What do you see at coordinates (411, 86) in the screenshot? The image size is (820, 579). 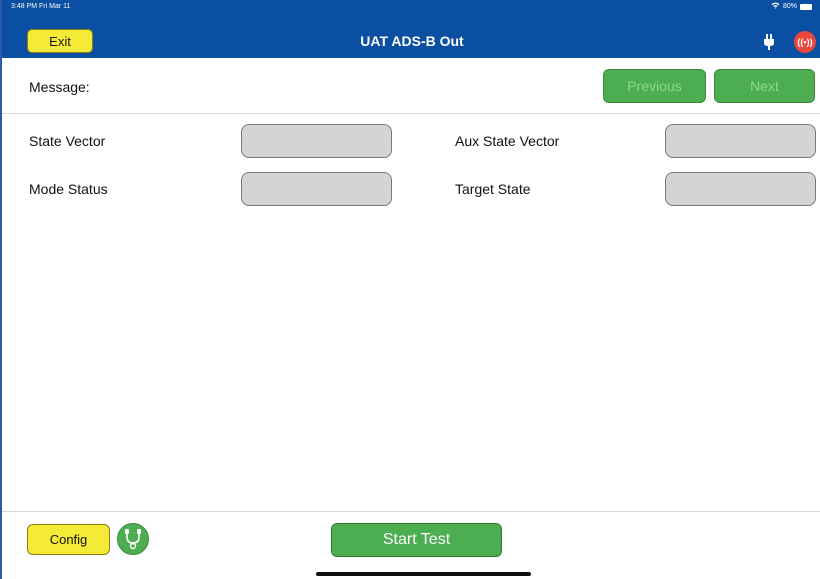 I see `message-row: Message: Previous Next` at bounding box center [411, 86].